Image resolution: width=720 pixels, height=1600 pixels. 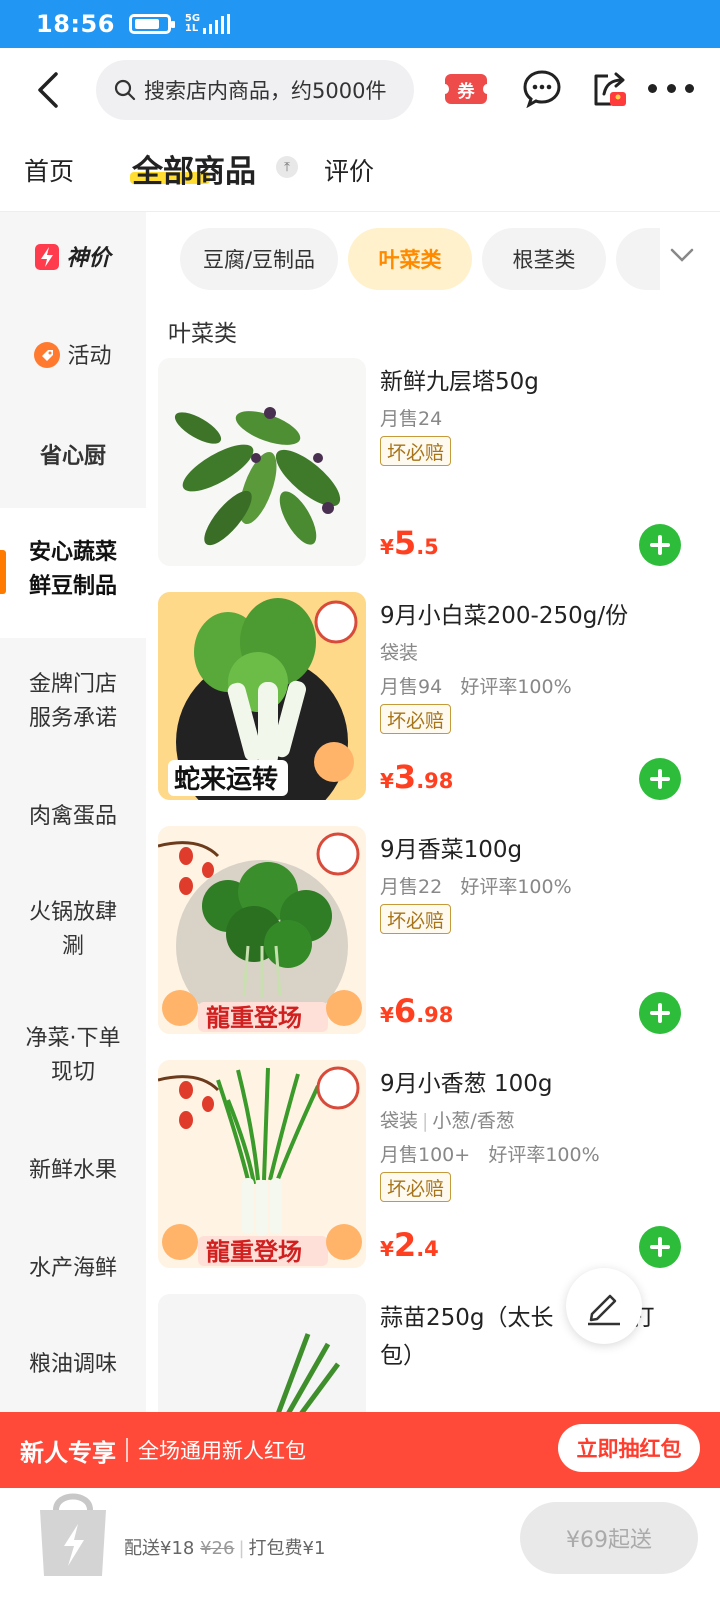 I want to click on product-price: ¥6.98, so click(x=417, y=1011).